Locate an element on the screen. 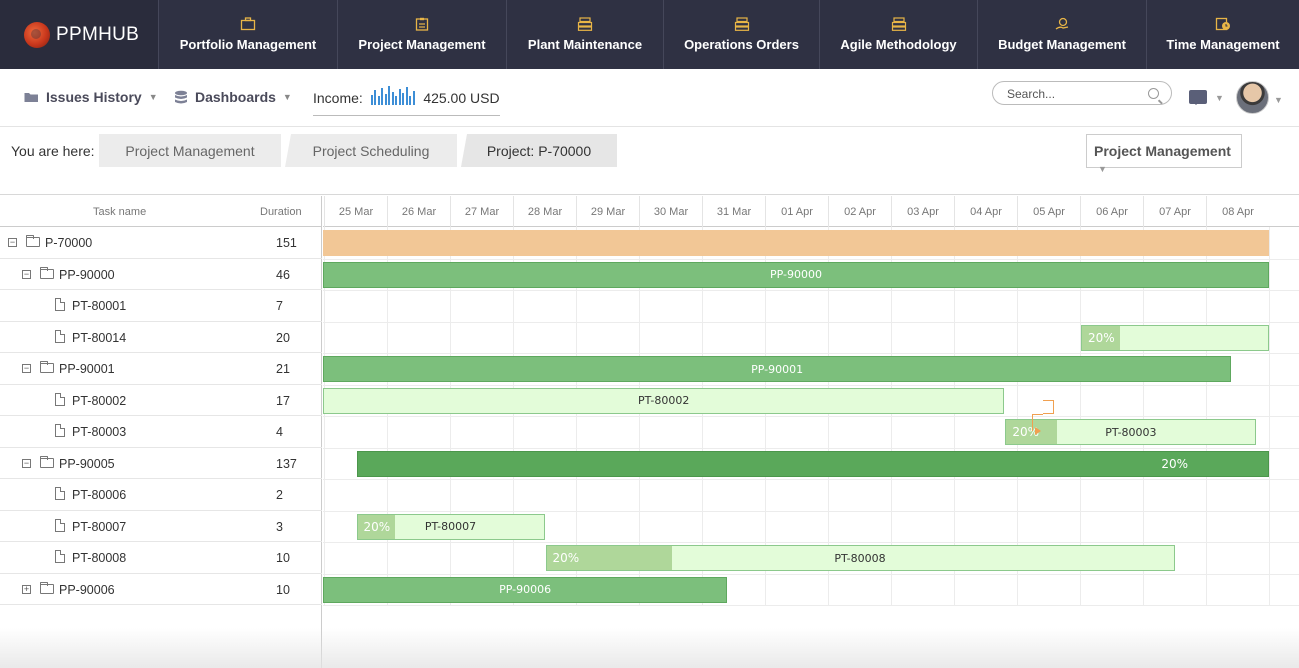 Image resolution: width=1299 pixels, height=668 pixels. timescale-day: 02 Apr is located at coordinates (859, 211).